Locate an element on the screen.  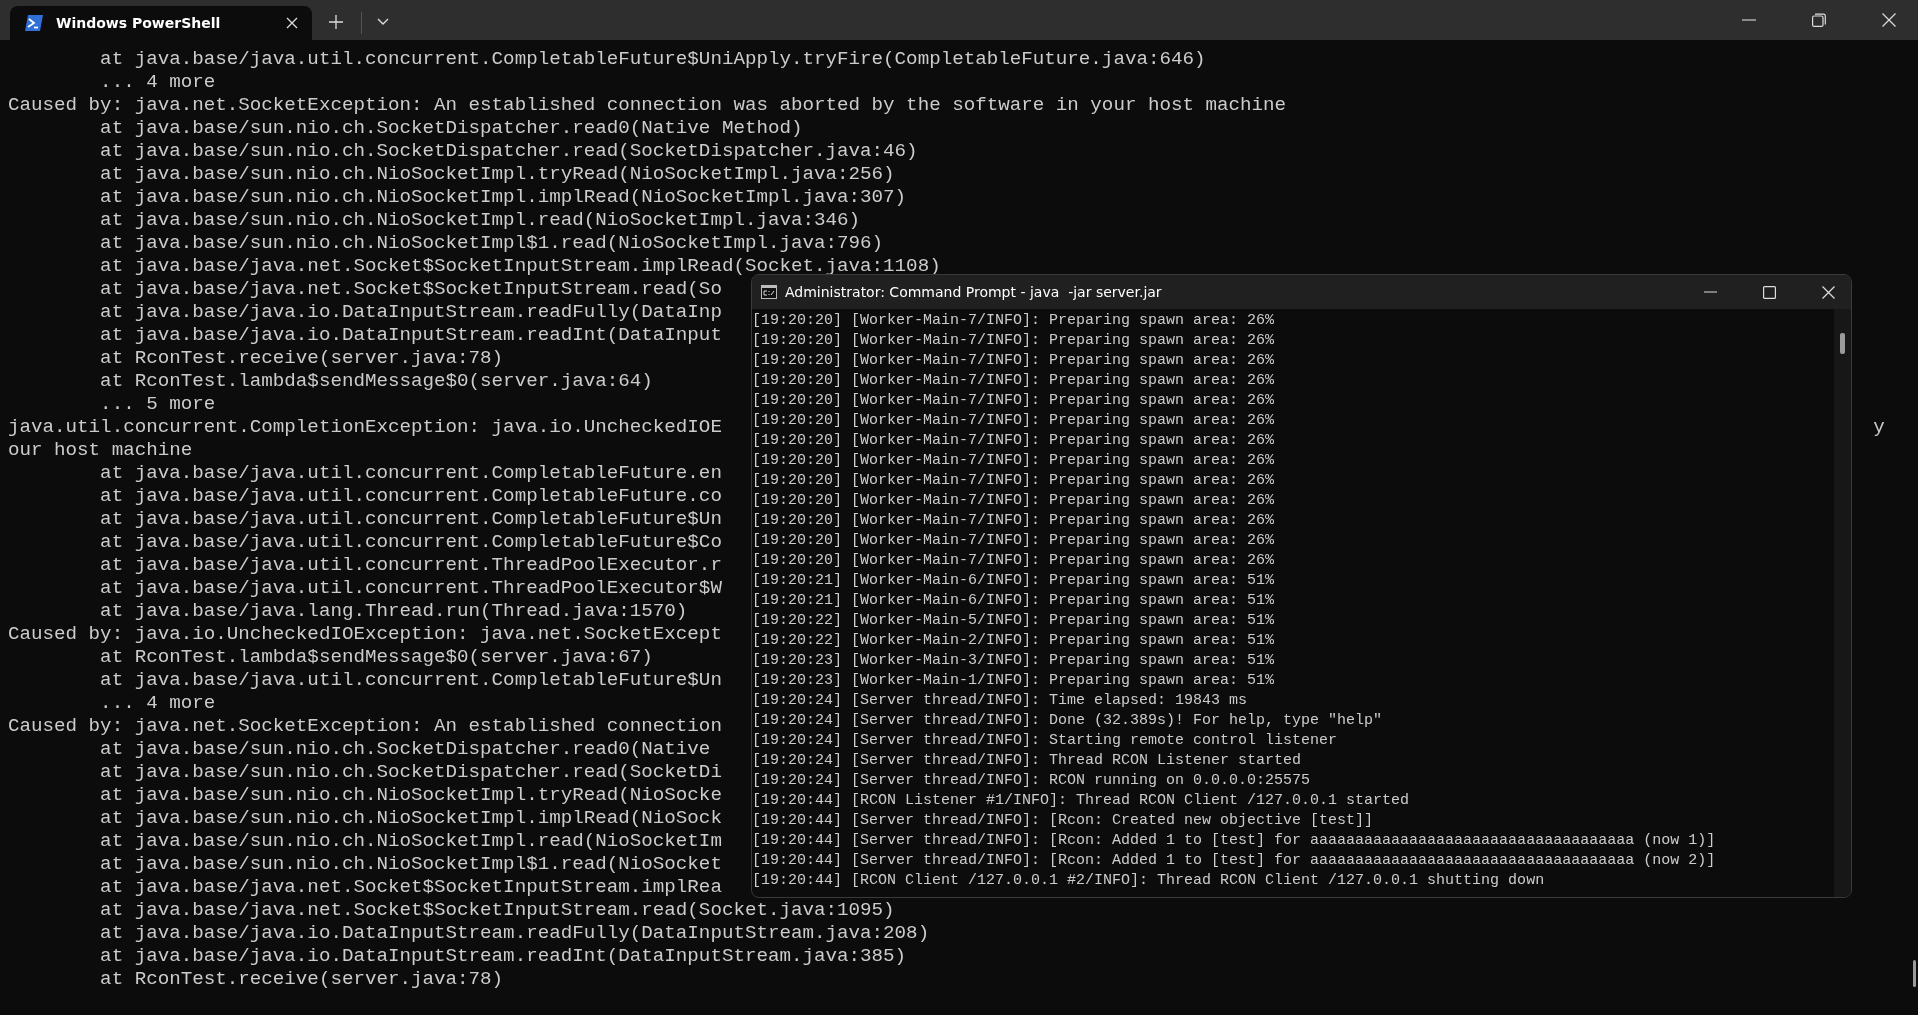
terminal-line: at java.base/java.lang.Thread.run(Thread.java:1570) is located at coordinates (393, 611).